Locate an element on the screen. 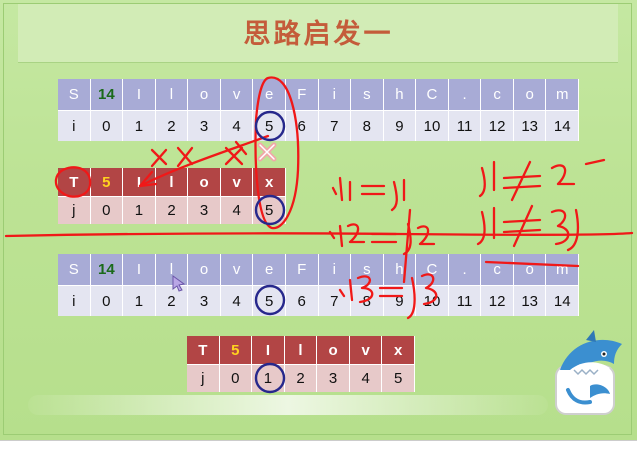  table-s-top-index-cell: 13 is located at coordinates (530, 125).